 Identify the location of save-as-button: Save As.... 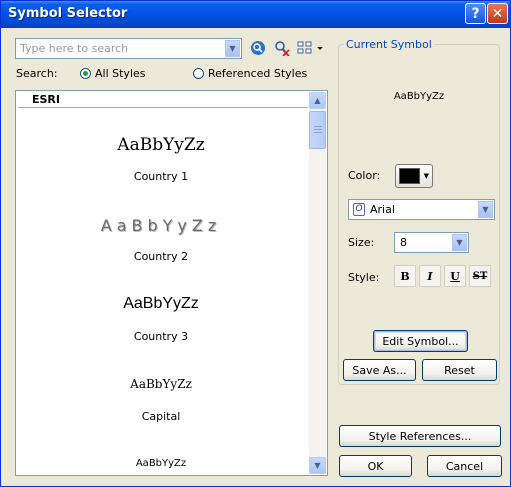
(379, 370).